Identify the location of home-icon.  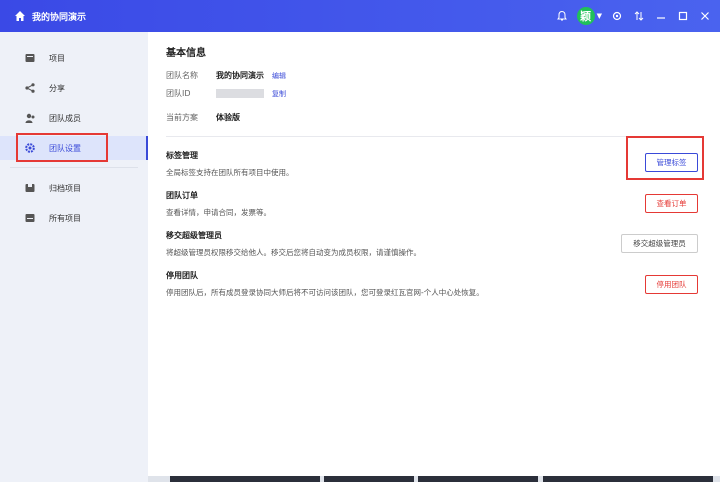
(20, 16).